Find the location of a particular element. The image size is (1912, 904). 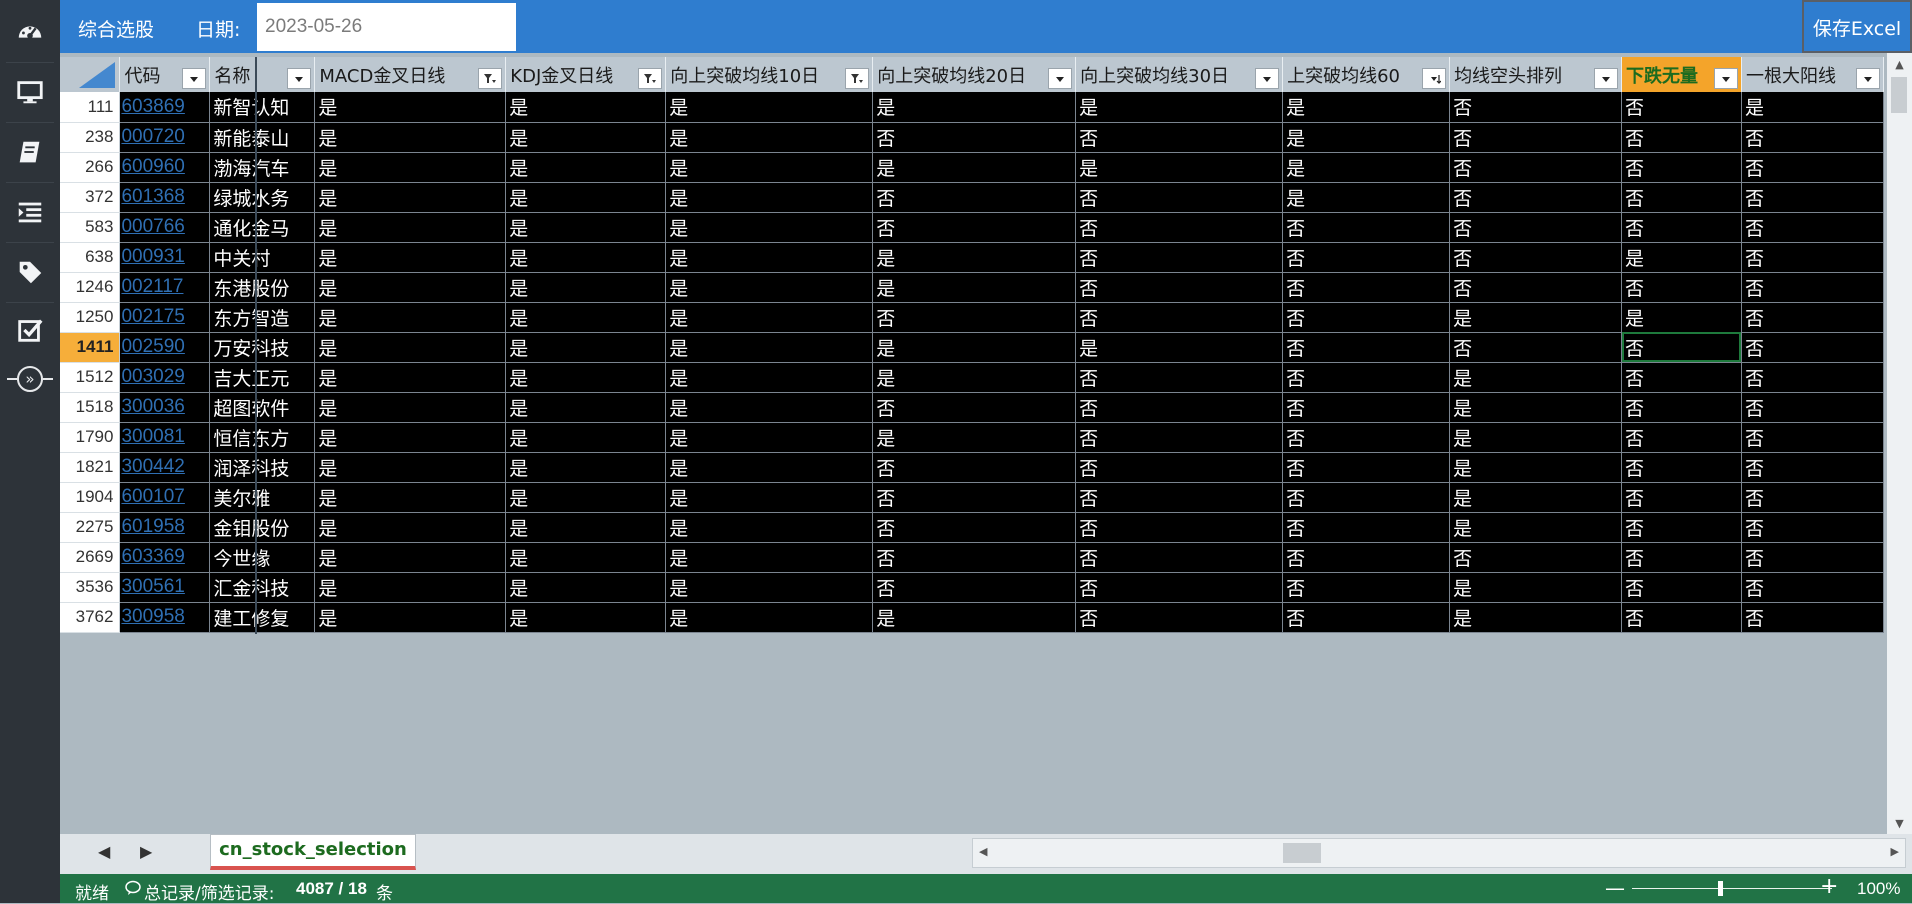

table-row: 583 000766 通化金马是是是否否否否否否 is located at coordinates (972, 227).